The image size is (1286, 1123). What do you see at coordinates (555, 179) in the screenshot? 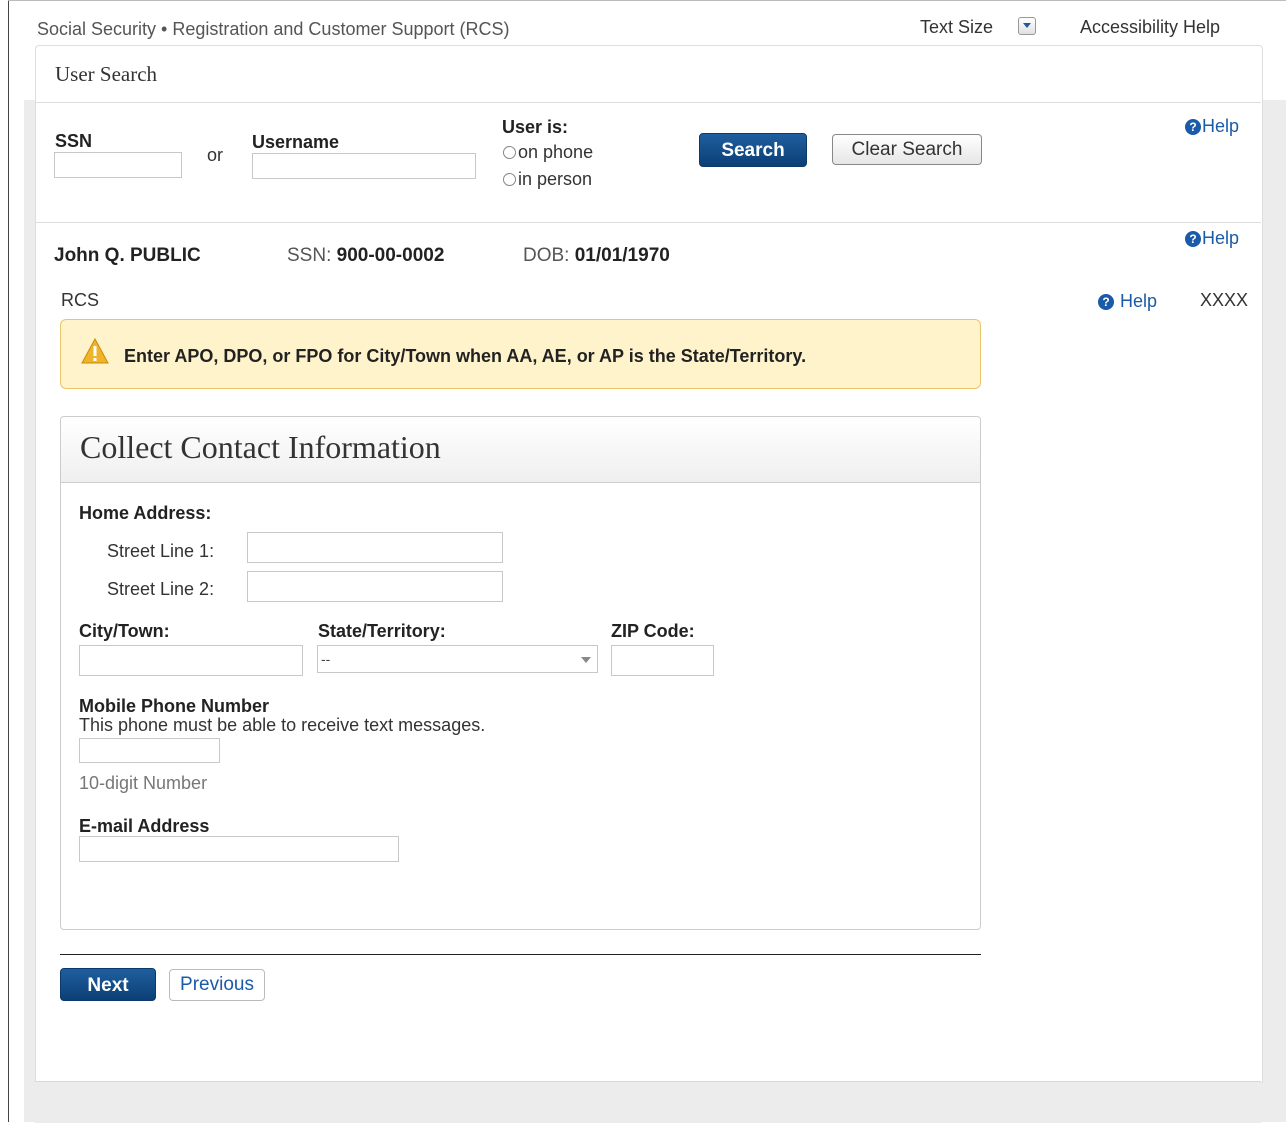
I see `radio-label: in person` at bounding box center [555, 179].